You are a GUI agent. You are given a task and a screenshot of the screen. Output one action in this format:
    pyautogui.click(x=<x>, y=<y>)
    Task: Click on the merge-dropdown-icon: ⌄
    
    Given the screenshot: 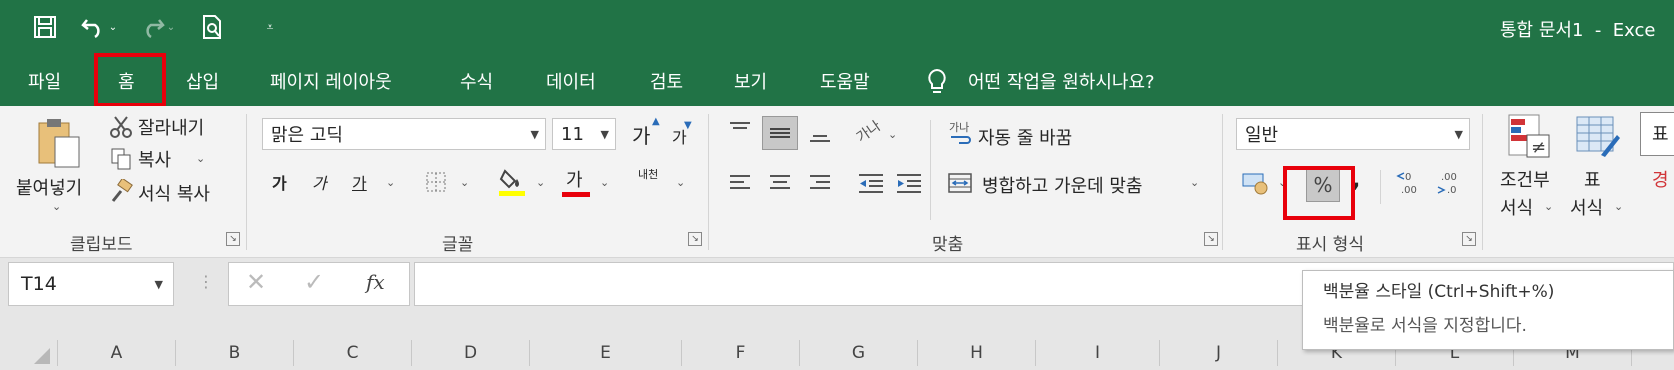 What is the action you would take?
    pyautogui.click(x=1194, y=182)
    